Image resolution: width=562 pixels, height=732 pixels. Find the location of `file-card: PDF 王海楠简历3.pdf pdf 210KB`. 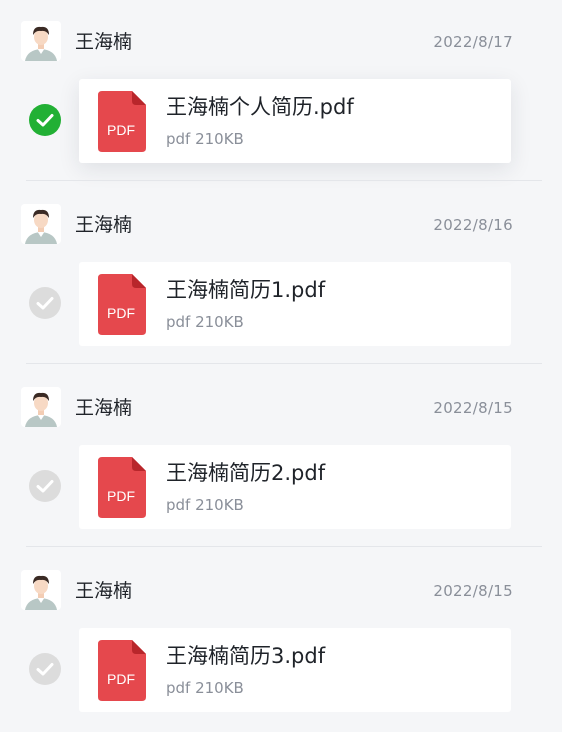

file-card: PDF 王海楠简历3.pdf pdf 210KB is located at coordinates (295, 670).